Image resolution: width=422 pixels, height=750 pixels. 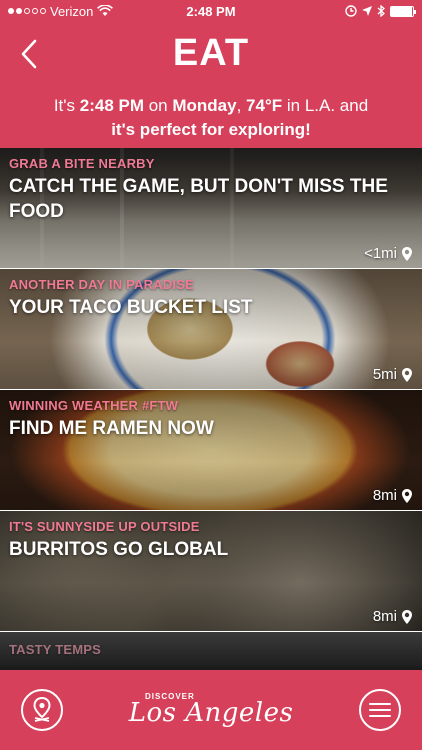 What do you see at coordinates (264, 105) in the screenshot?
I see `current-temperature: 74°F` at bounding box center [264, 105].